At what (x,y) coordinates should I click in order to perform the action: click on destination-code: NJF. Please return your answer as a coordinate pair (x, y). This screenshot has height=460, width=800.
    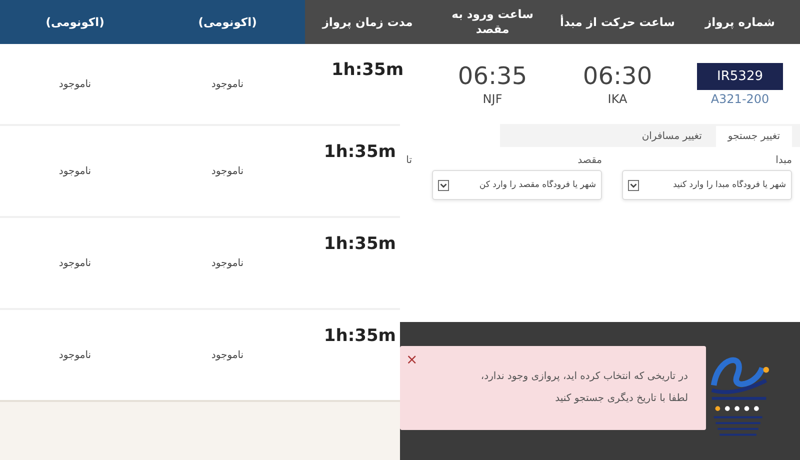
    Looking at the image, I should click on (492, 99).